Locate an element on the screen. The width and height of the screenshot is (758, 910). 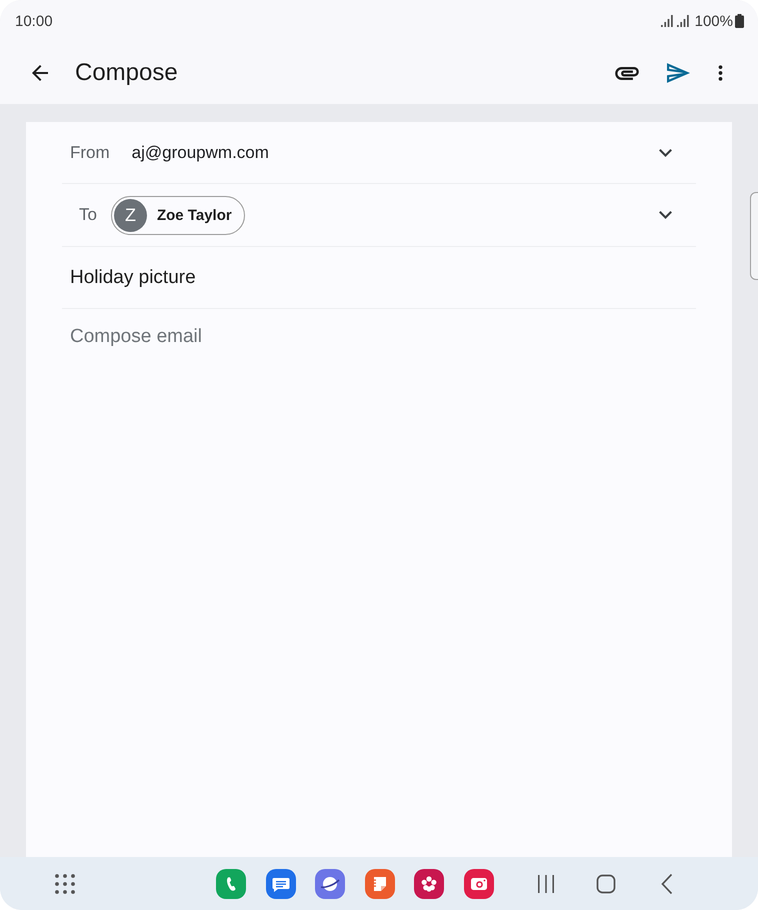
camera-app-icon is located at coordinates (479, 883).